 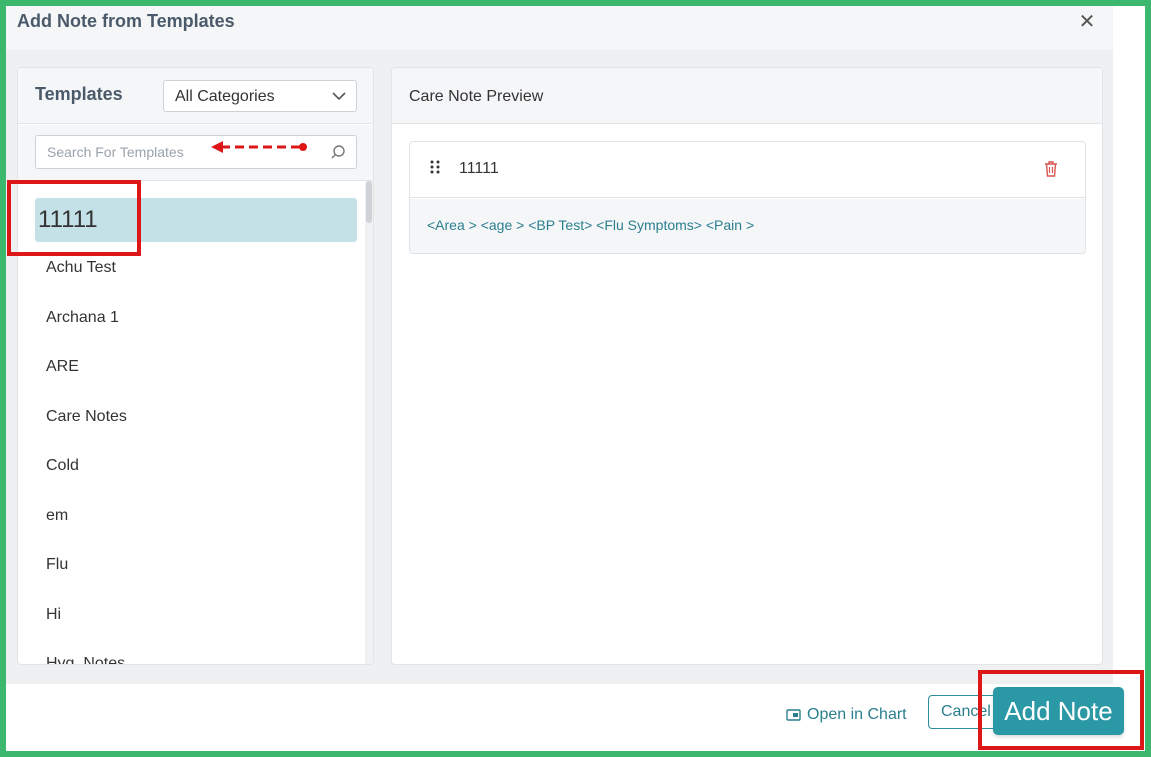 I want to click on open-in-chart-label: Open in Chart, so click(x=857, y=714).